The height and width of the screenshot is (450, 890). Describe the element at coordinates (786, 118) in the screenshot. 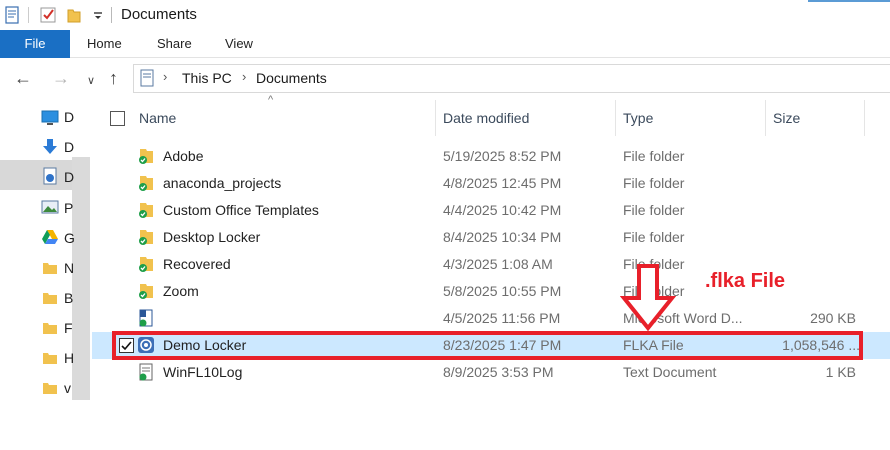

I see `column-header-size: Size` at that location.